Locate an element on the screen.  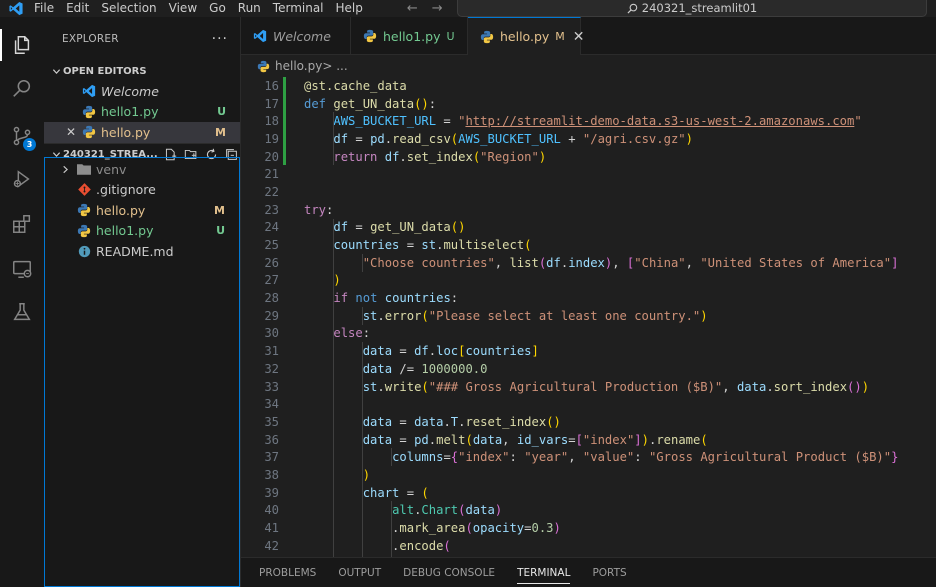
close-tab-icon: ✕ is located at coordinates (579, 37).